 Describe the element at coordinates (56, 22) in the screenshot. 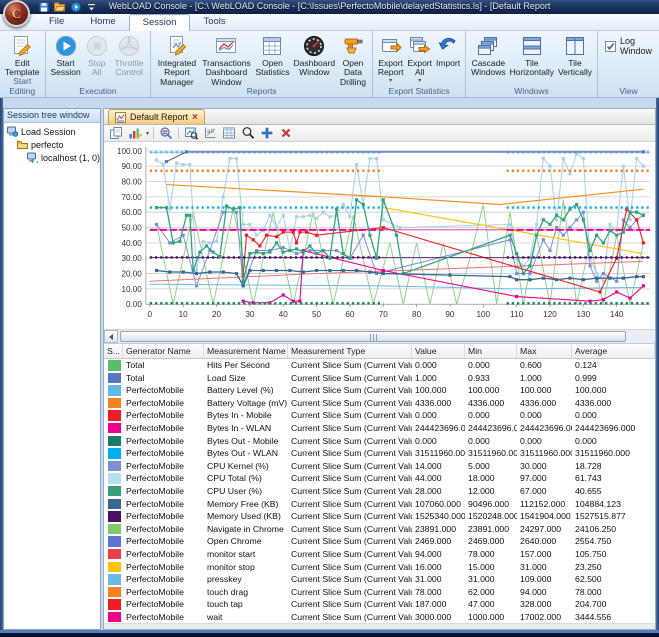

I see `menu-tab-file: File` at that location.